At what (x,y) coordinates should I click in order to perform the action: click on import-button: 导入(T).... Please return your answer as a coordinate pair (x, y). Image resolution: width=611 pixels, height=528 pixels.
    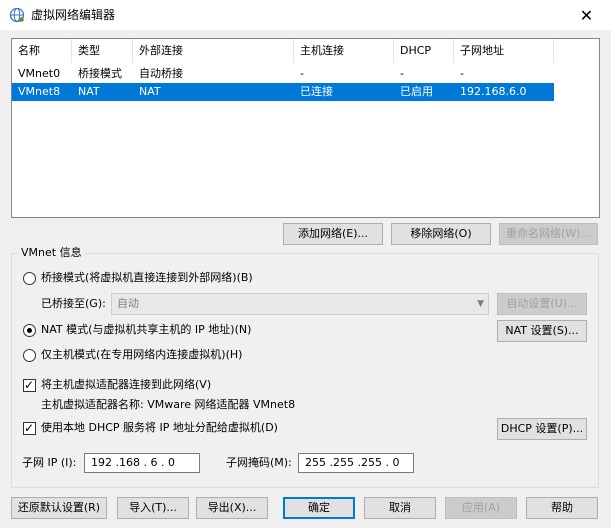
    Looking at the image, I should click on (153, 508).